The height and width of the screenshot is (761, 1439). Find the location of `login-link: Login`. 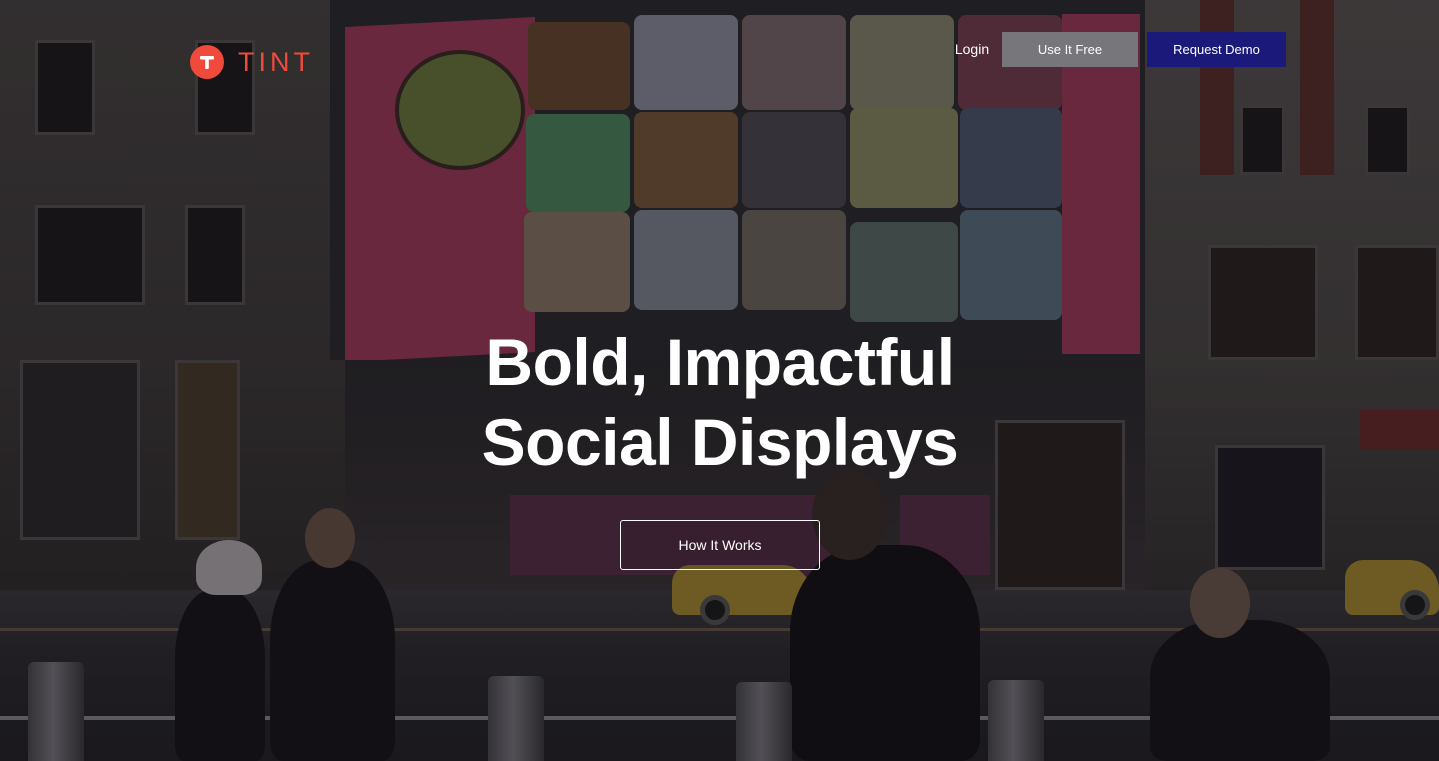

login-link: Login is located at coordinates (972, 49).